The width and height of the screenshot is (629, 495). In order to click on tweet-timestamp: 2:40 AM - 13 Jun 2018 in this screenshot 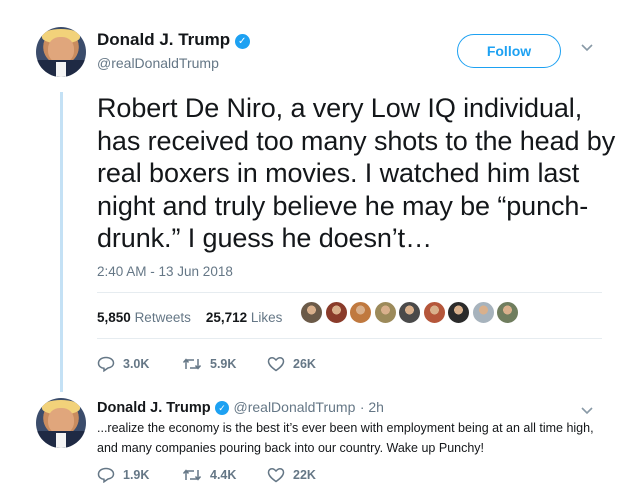, I will do `click(165, 271)`.